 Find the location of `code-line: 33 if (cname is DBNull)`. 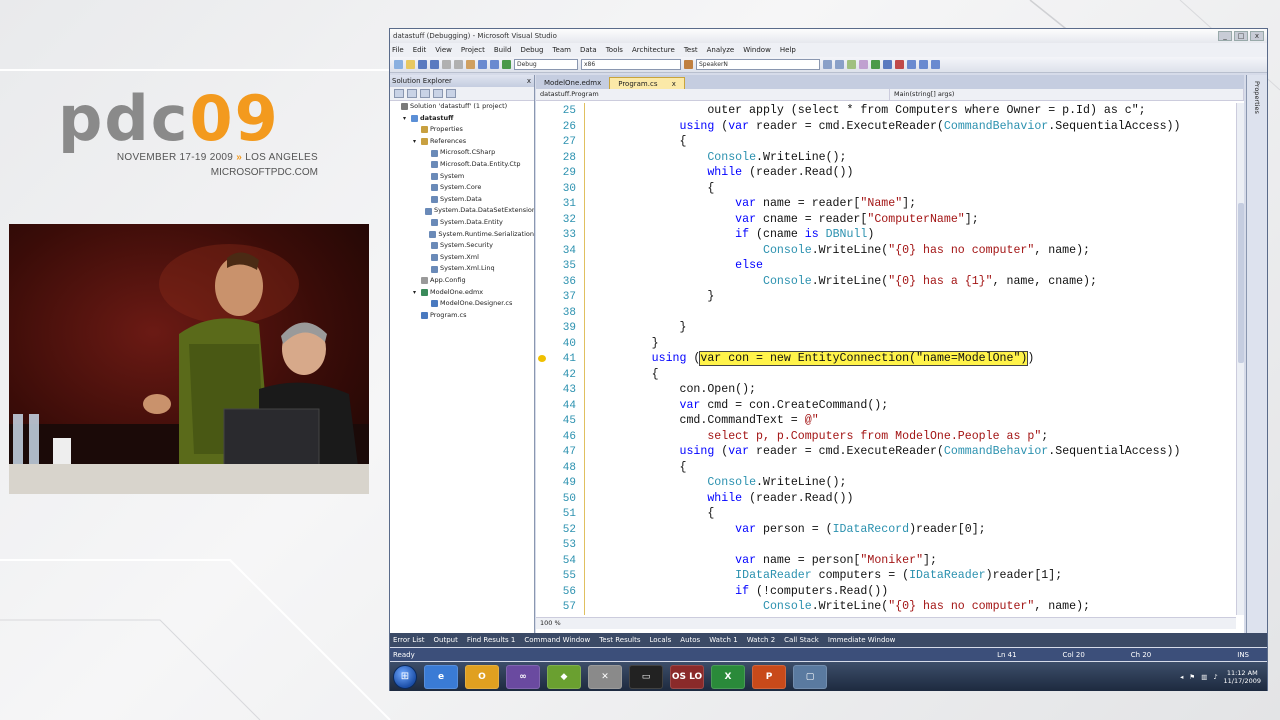

code-line: 33 if (cname is DBNull) is located at coordinates (886, 235).